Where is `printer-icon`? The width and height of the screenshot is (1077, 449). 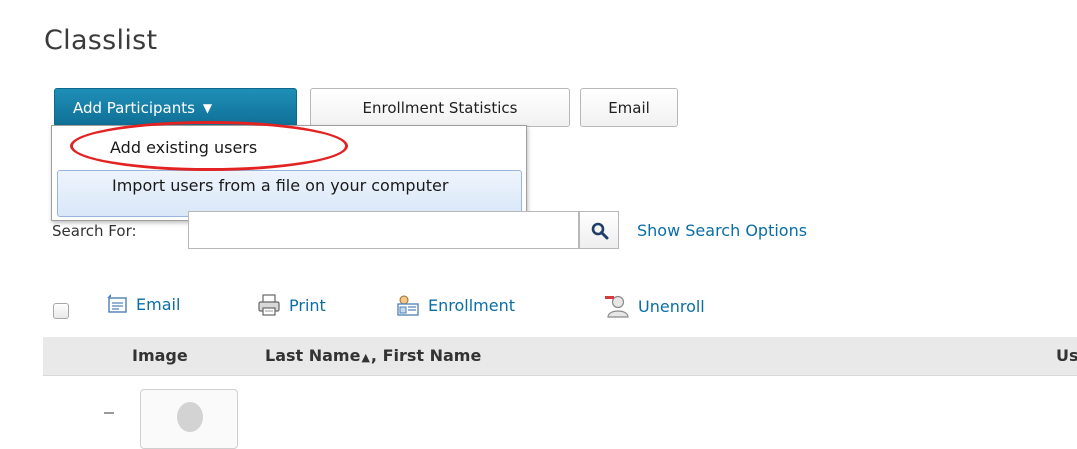 printer-icon is located at coordinates (269, 305).